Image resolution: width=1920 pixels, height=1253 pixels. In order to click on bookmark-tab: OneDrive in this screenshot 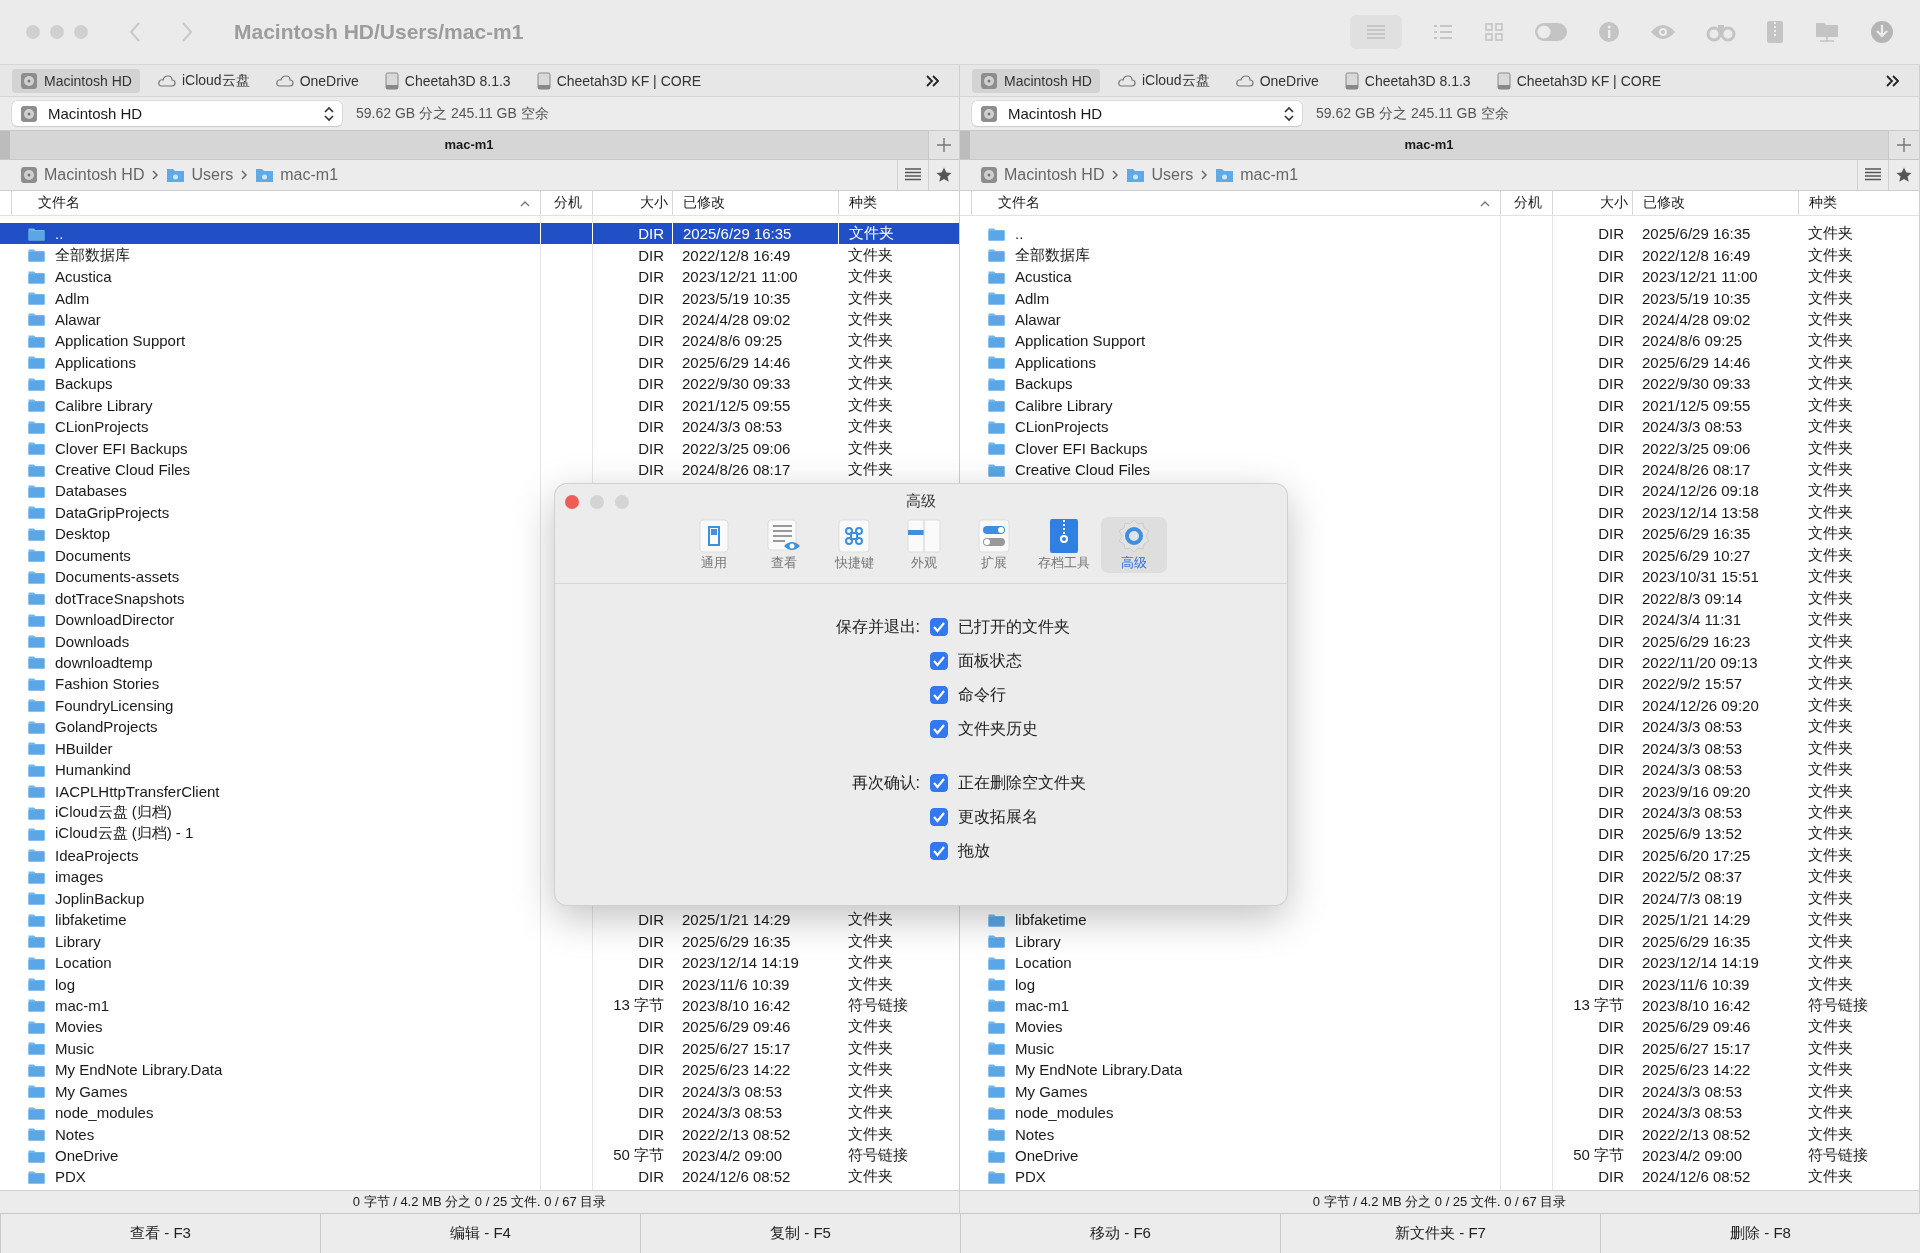, I will do `click(317, 80)`.